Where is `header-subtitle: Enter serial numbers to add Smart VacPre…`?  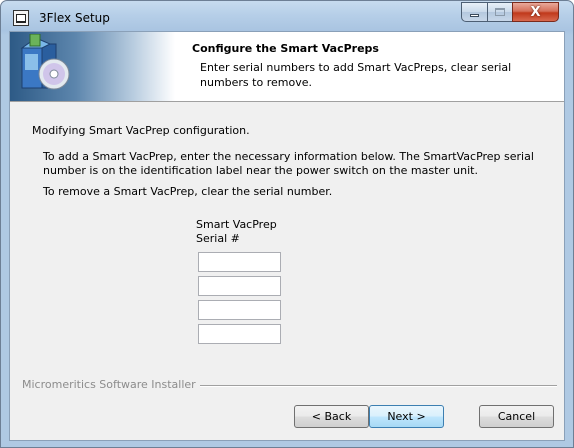 header-subtitle: Enter serial numbers to add Smart VacPre… is located at coordinates (356, 75).